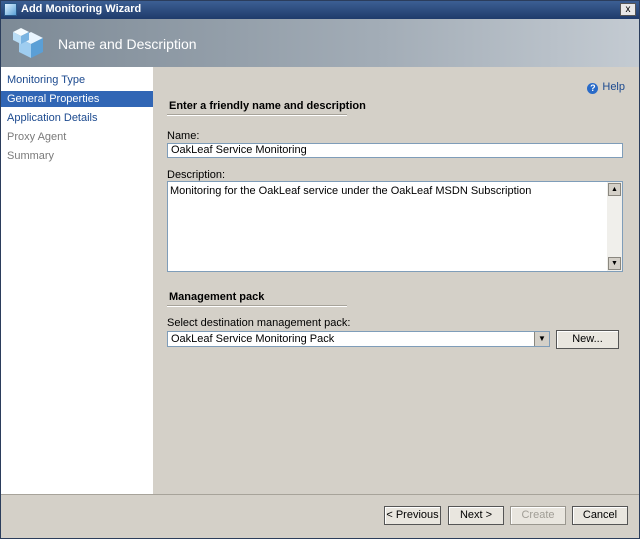 Image resolution: width=640 pixels, height=539 pixels. Describe the element at coordinates (614, 226) in the screenshot. I see `description-scrollbar: ▲ ▼` at that location.